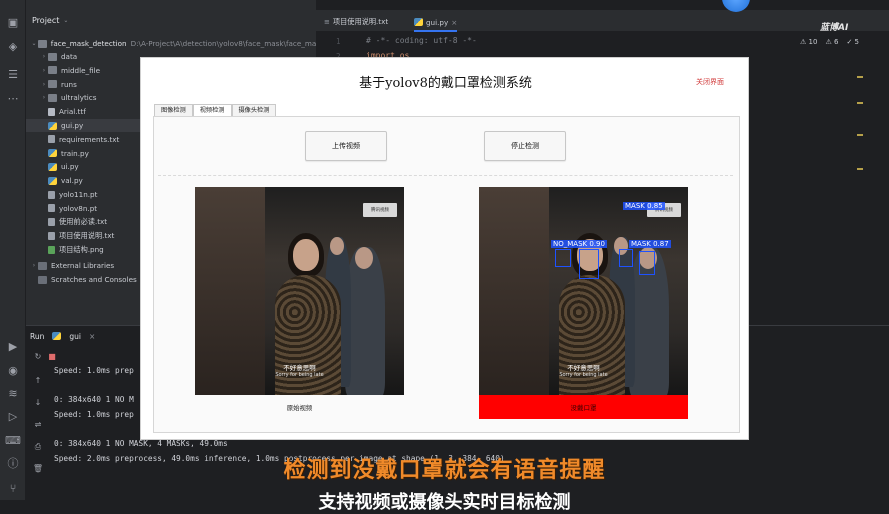 This screenshot has width=889, height=514. What do you see at coordinates (445, 83) in the screenshot?
I see `app-title: 基于yolov8的戴口罩检测系统` at bounding box center [445, 83].